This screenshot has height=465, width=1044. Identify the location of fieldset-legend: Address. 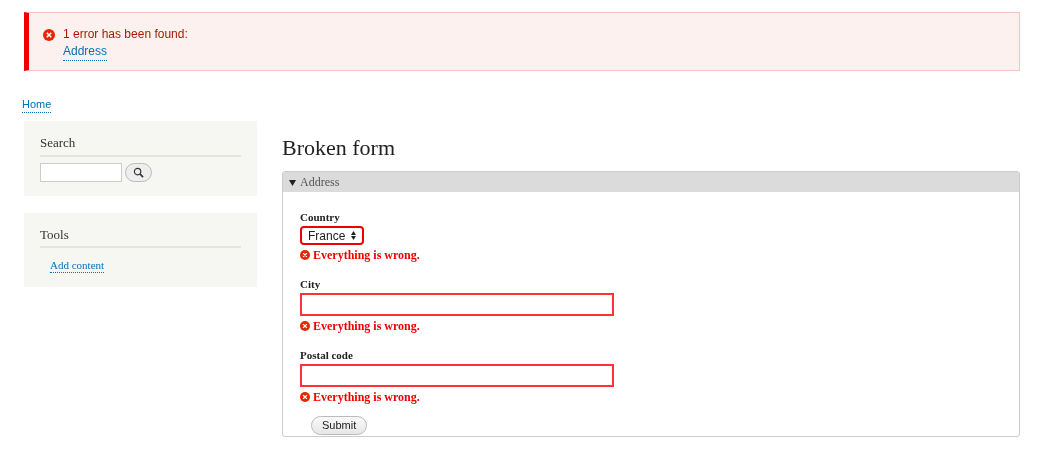
(651, 182).